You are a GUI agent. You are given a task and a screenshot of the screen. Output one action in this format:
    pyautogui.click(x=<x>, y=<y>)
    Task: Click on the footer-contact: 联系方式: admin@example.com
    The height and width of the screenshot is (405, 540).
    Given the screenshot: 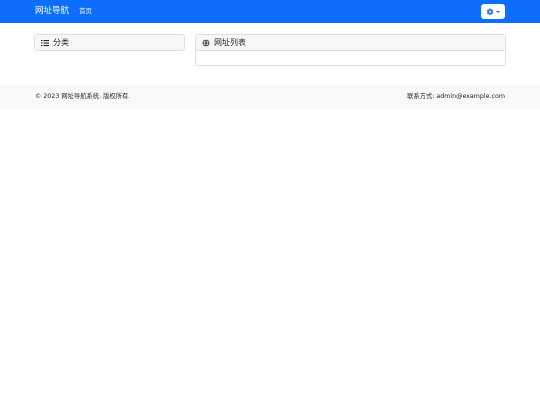 What is the action you would take?
    pyautogui.click(x=456, y=96)
    